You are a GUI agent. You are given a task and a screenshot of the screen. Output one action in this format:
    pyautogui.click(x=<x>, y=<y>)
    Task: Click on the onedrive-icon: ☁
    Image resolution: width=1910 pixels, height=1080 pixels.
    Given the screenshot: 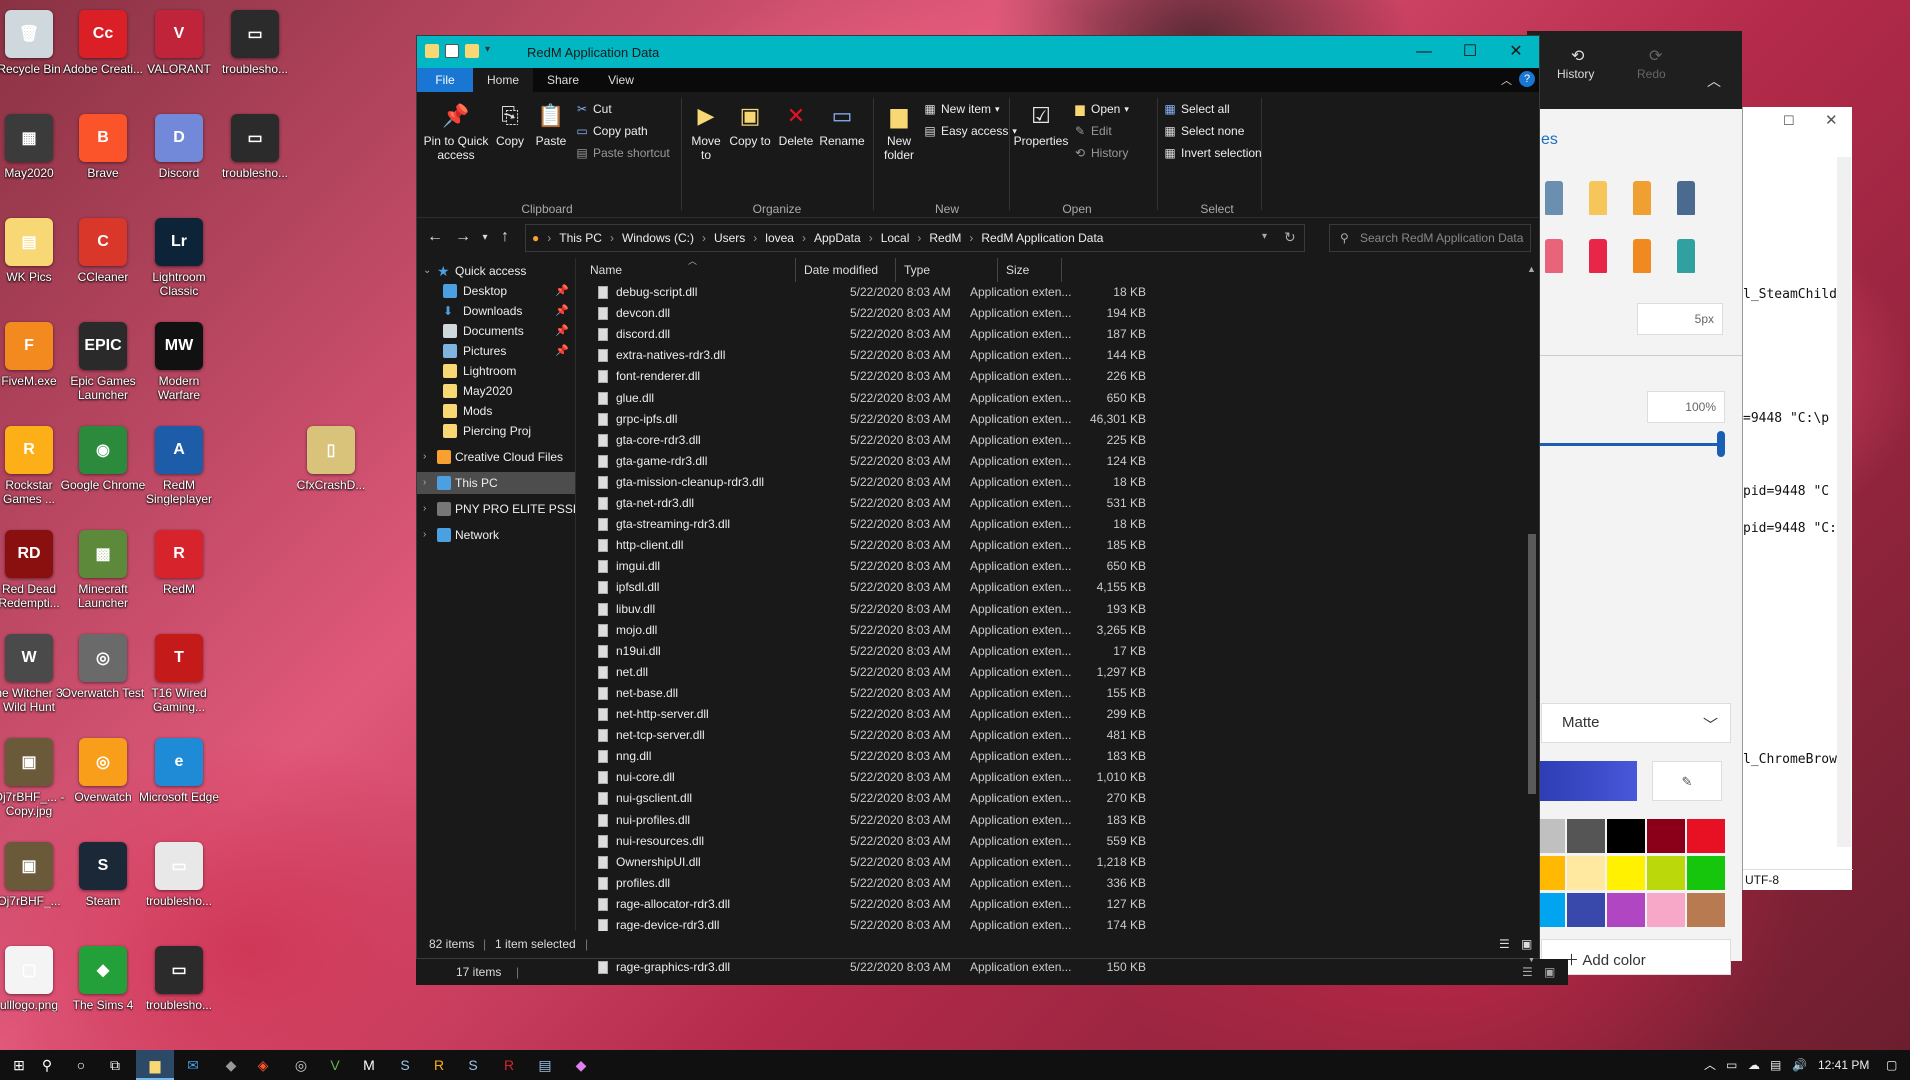 What is the action you would take?
    pyautogui.click(x=1754, y=1065)
    